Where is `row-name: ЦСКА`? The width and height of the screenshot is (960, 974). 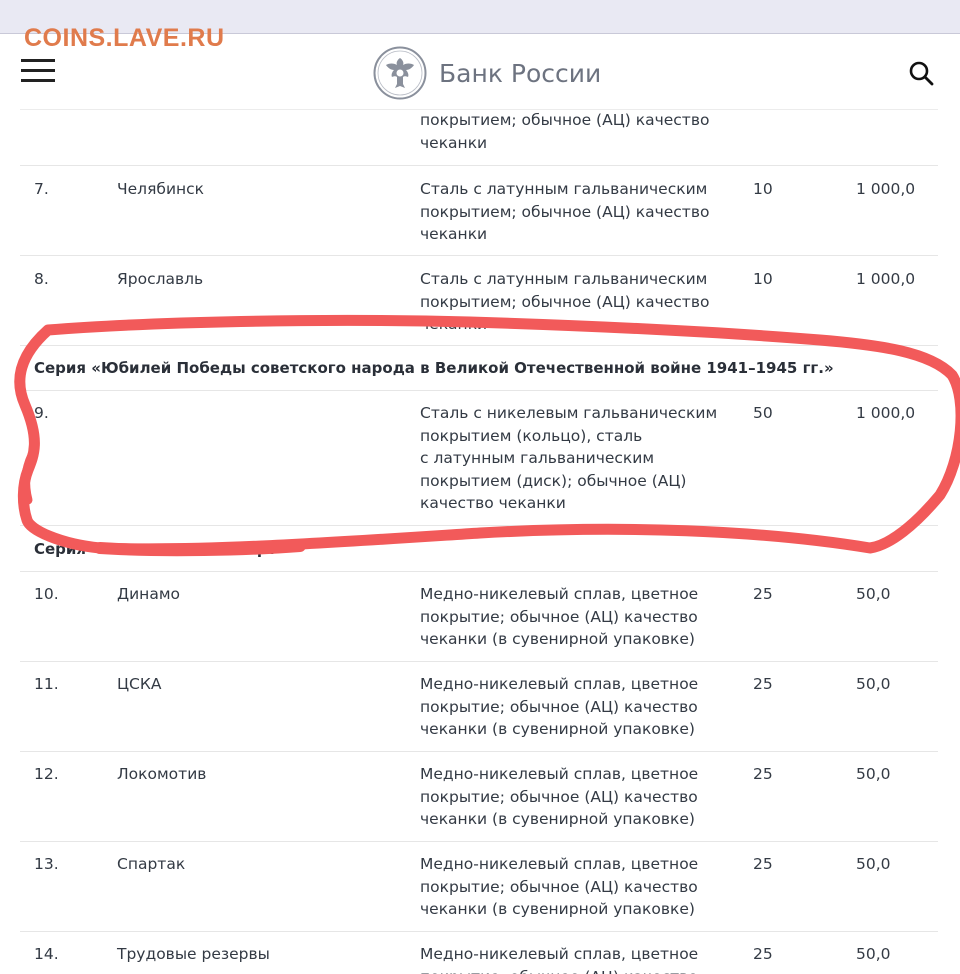
row-name: ЦСКА is located at coordinates (139, 684).